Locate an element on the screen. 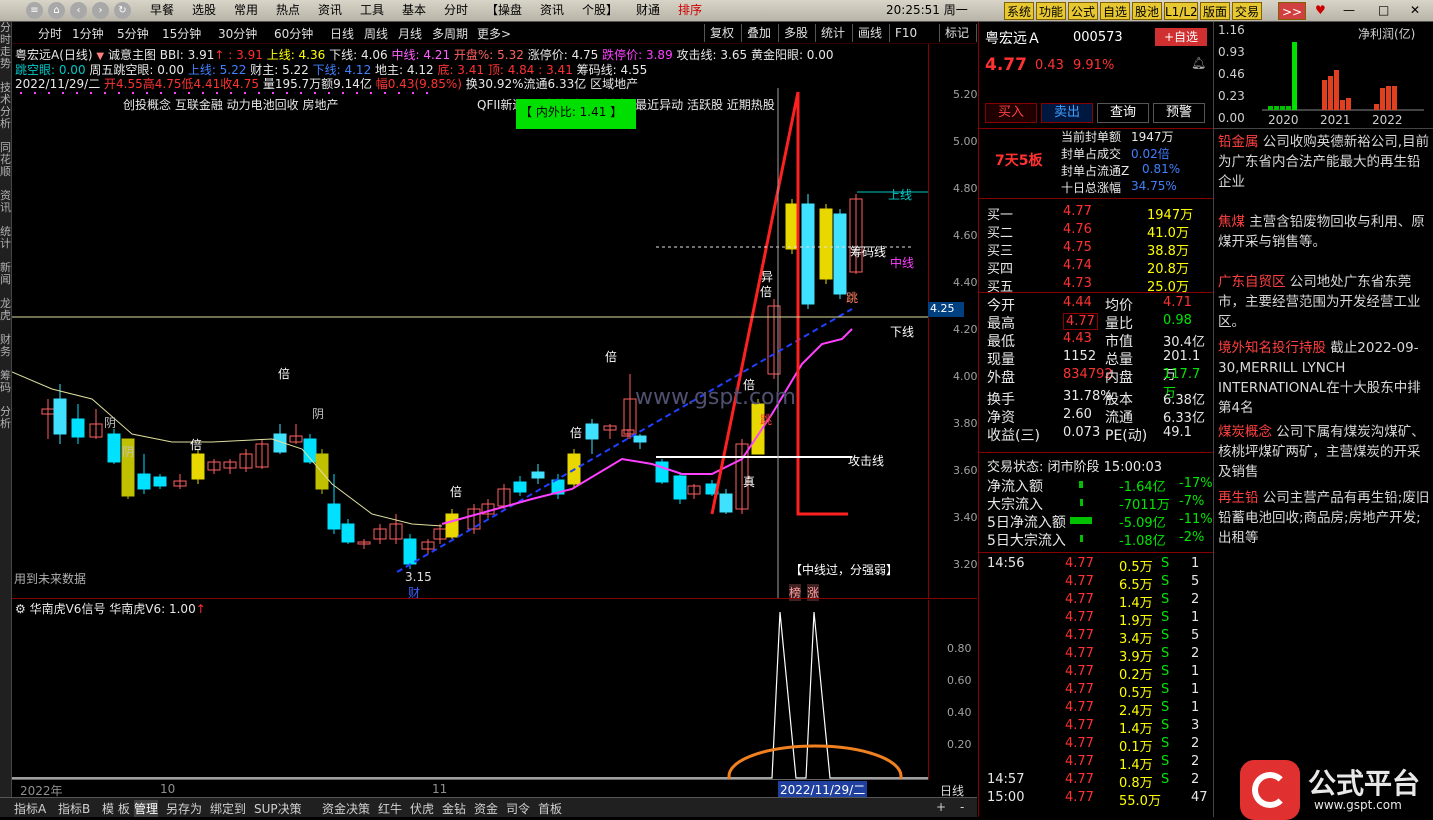 The width and height of the screenshot is (1433, 820). refresh-icon: ↻ is located at coordinates (122, 10).